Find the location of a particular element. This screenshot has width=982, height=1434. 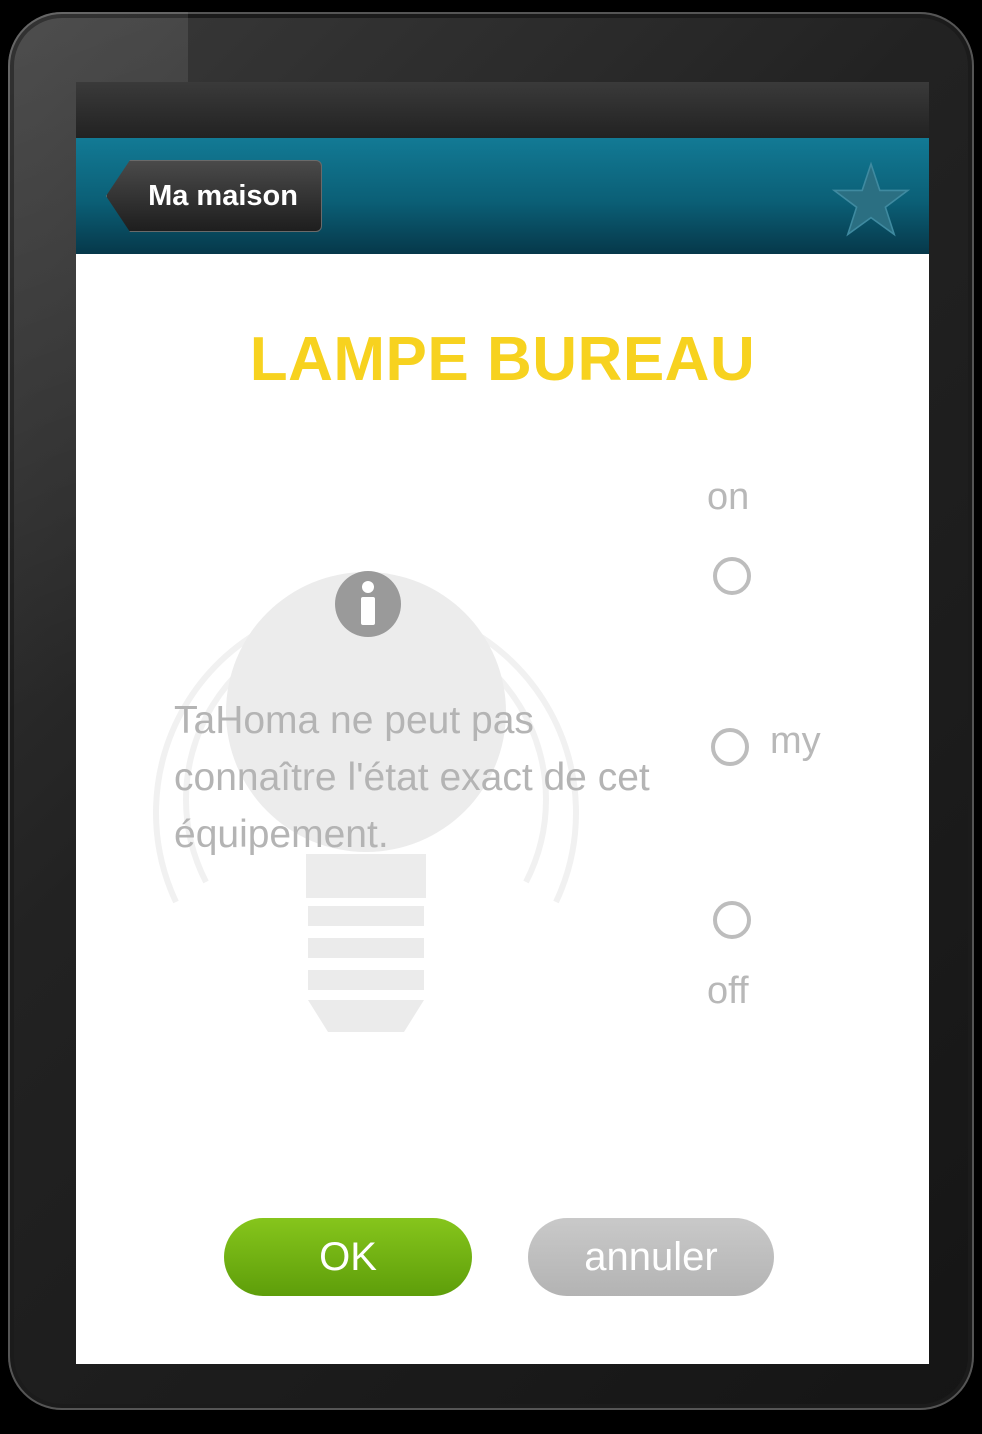

star-icon is located at coordinates (871, 200).